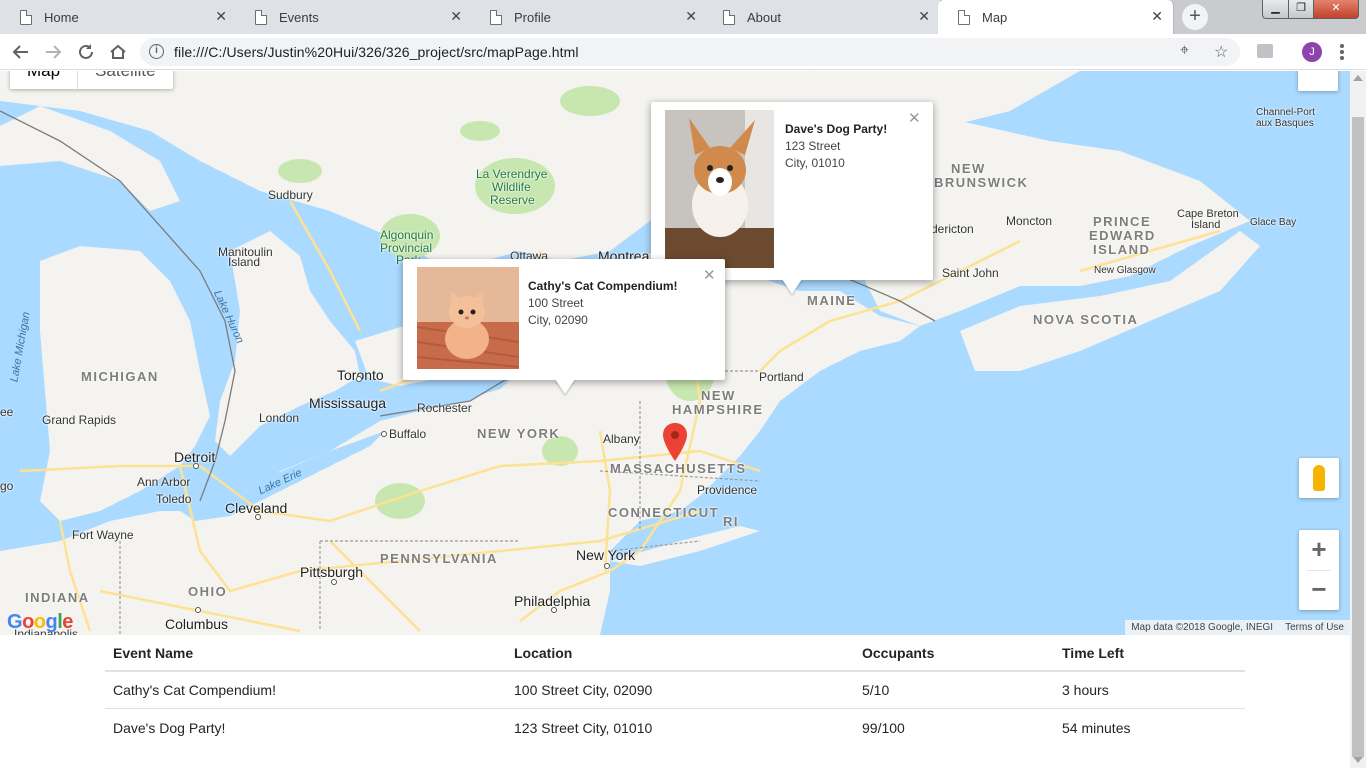 The height and width of the screenshot is (768, 1366). Describe the element at coordinates (61, 17) in the screenshot. I see `tab-title: Home` at that location.